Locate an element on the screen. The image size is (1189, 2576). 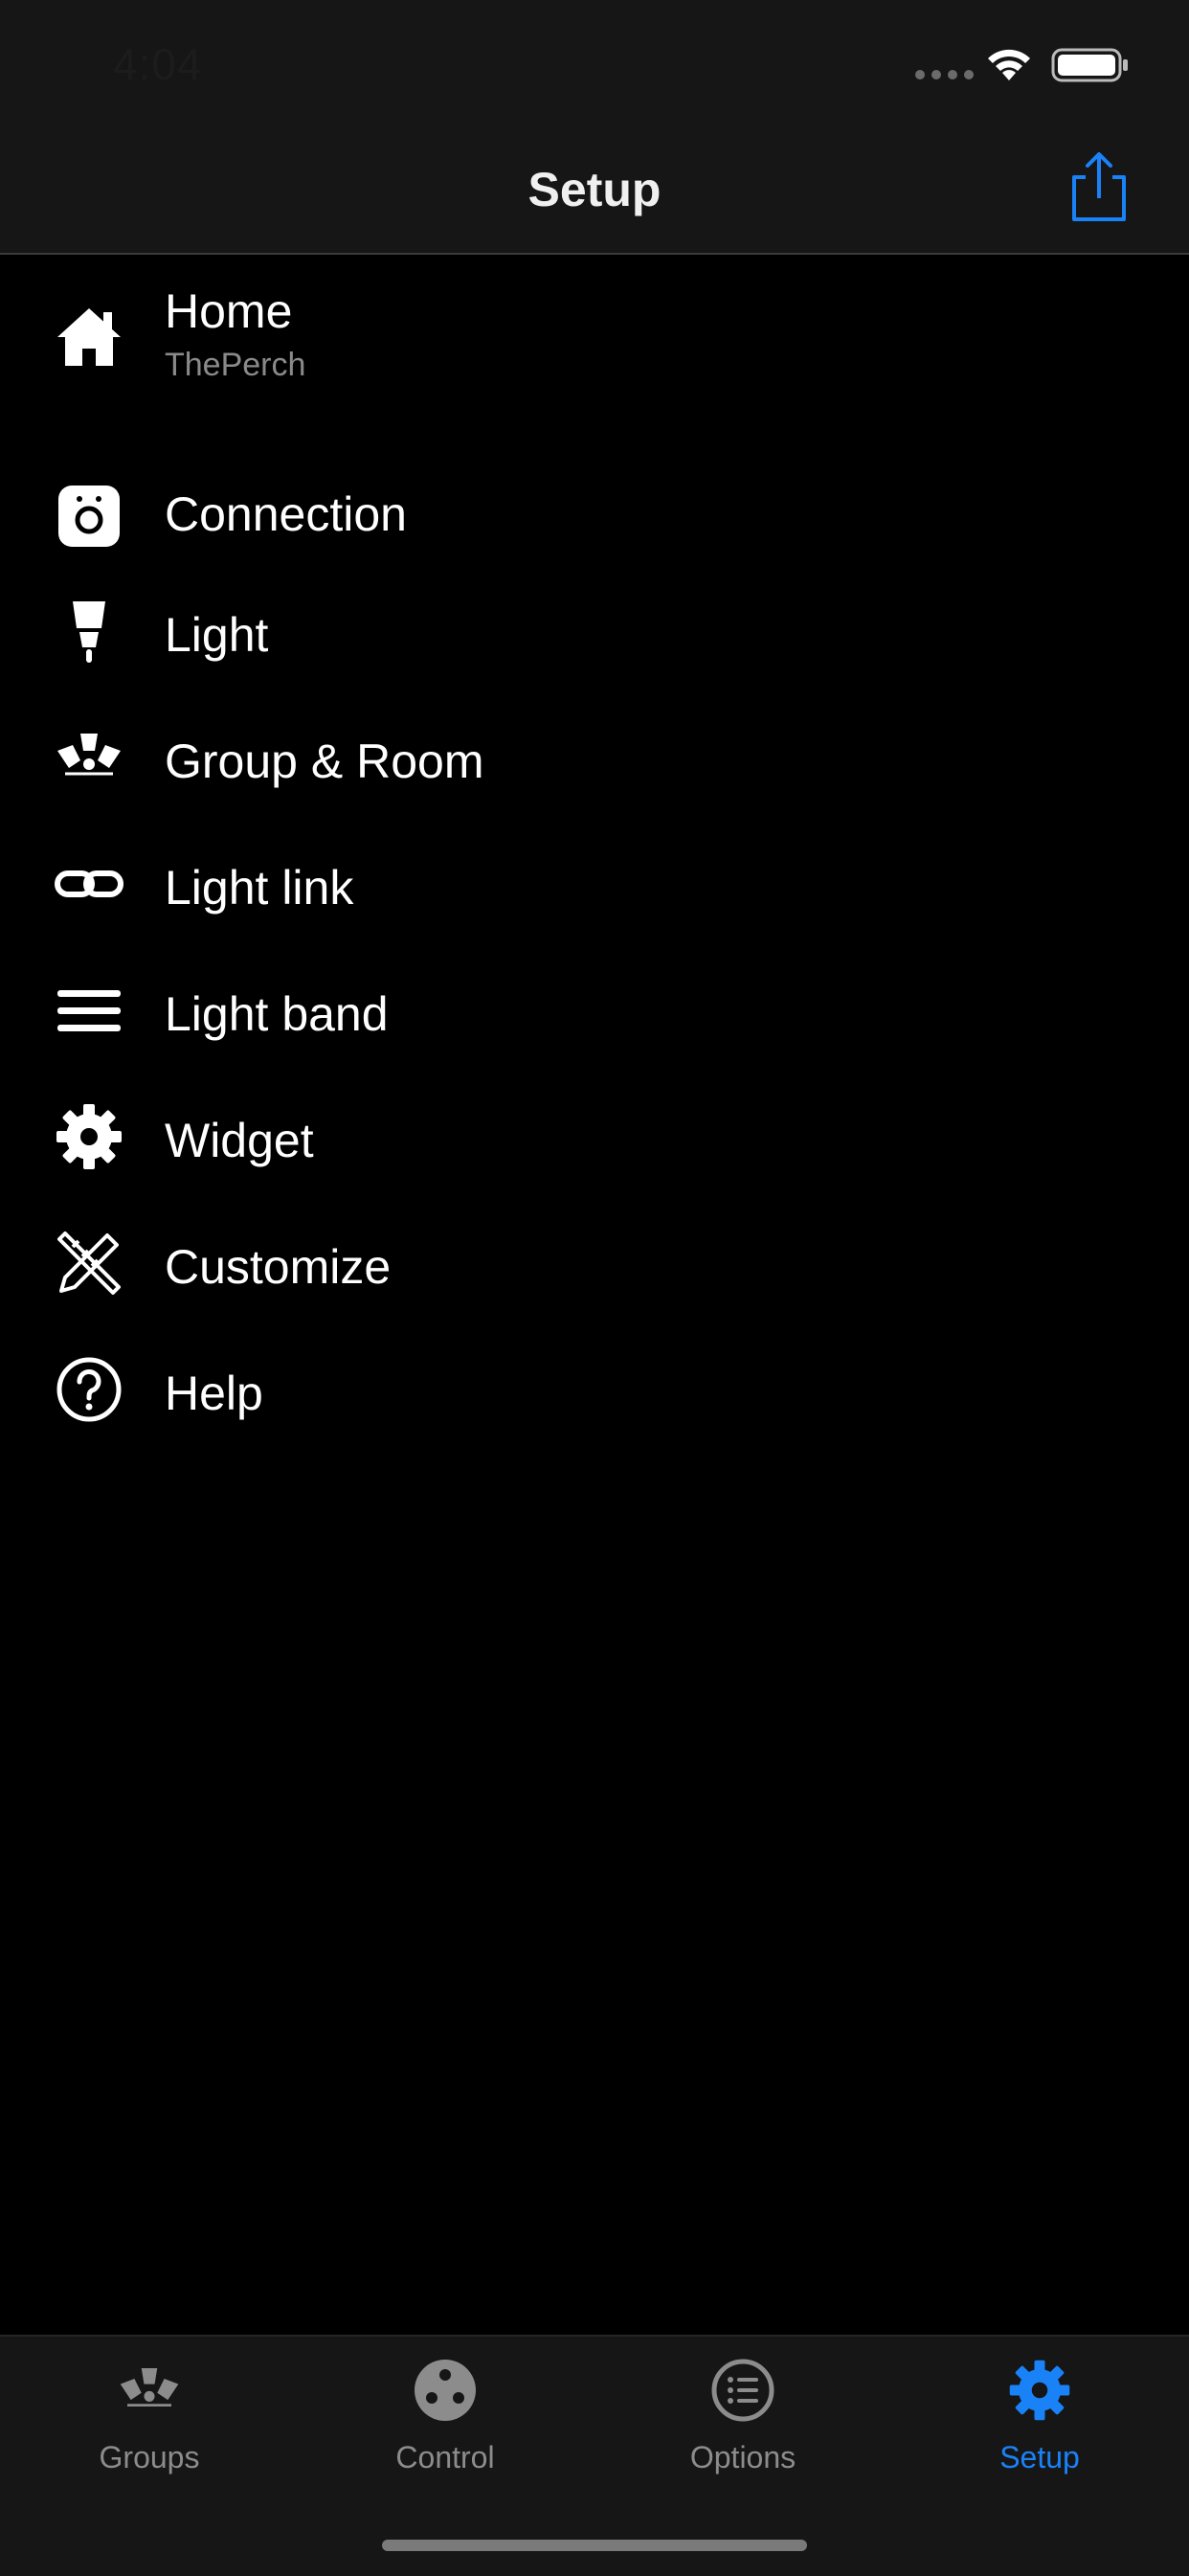
house-icon is located at coordinates (89, 336).